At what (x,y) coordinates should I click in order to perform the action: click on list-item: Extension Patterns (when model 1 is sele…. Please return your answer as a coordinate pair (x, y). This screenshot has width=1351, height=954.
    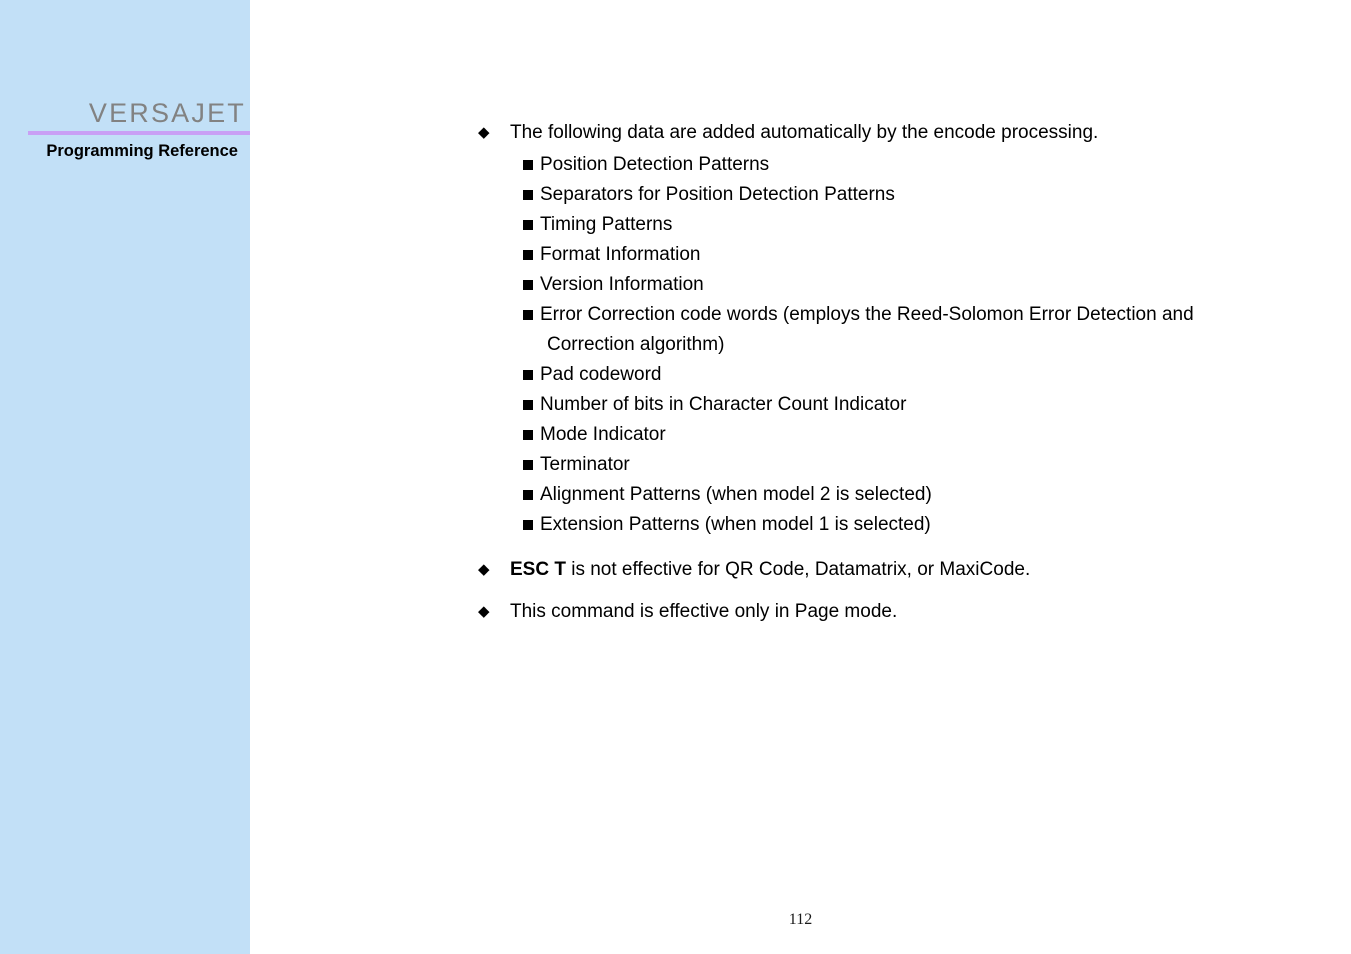
    Looking at the image, I should click on (873, 525).